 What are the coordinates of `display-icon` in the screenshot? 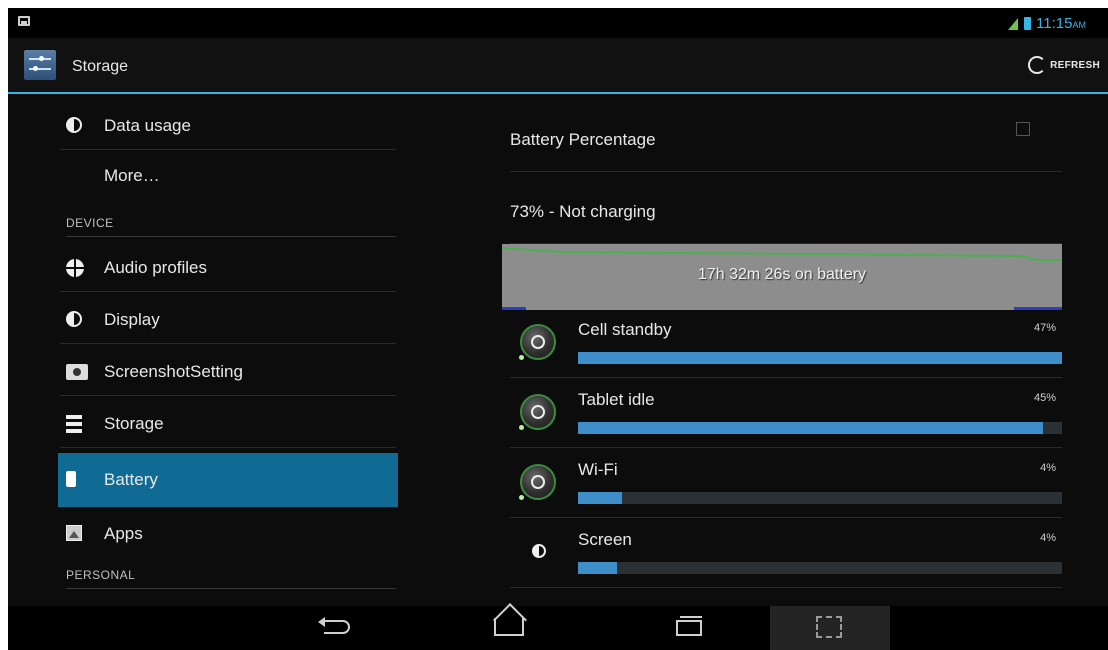 It's located at (74, 319).